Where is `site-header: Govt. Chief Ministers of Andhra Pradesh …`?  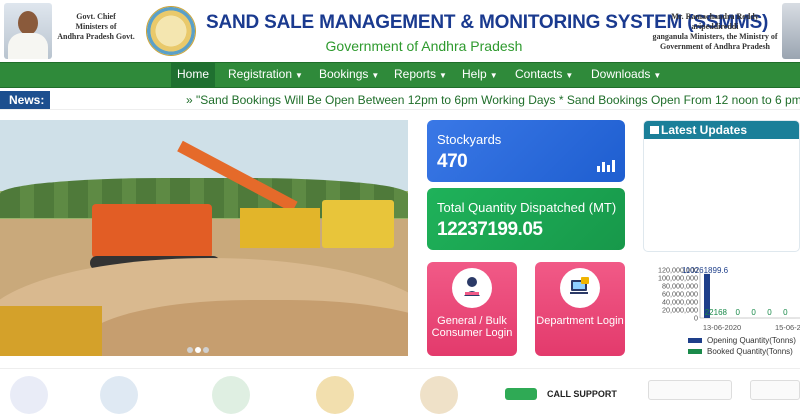 site-header: Govt. Chief Ministers of Andhra Pradesh … is located at coordinates (400, 31).